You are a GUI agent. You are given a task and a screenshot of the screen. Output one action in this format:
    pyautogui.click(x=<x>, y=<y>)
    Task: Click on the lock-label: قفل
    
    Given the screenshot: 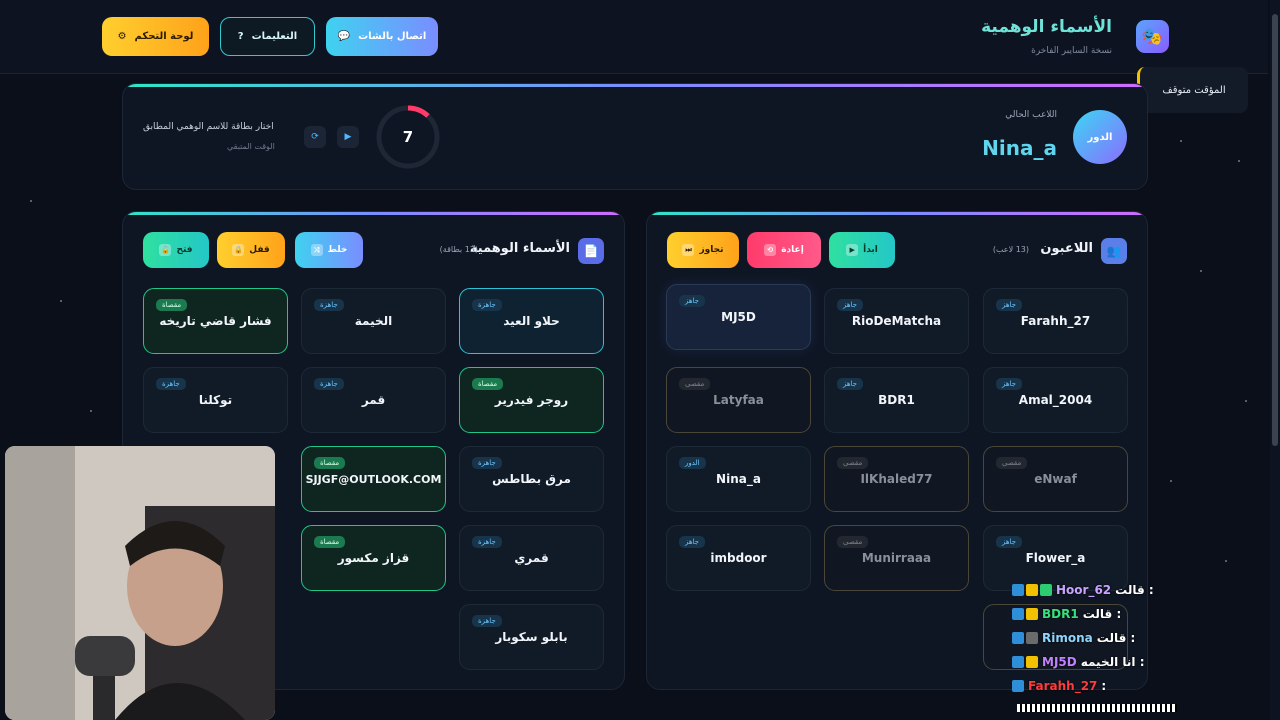 What is the action you would take?
    pyautogui.click(x=259, y=250)
    